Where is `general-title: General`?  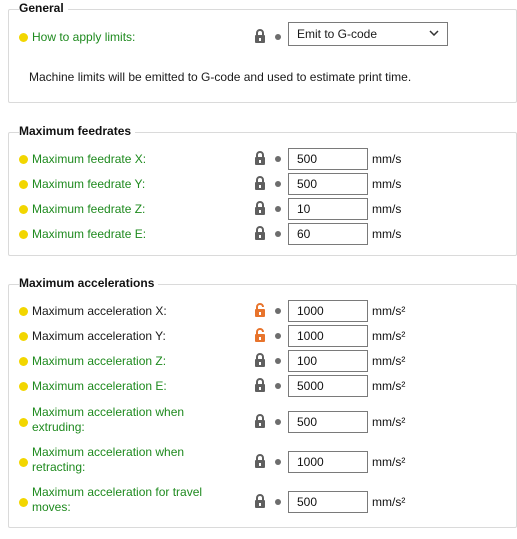
general-title: General is located at coordinates (43, 8).